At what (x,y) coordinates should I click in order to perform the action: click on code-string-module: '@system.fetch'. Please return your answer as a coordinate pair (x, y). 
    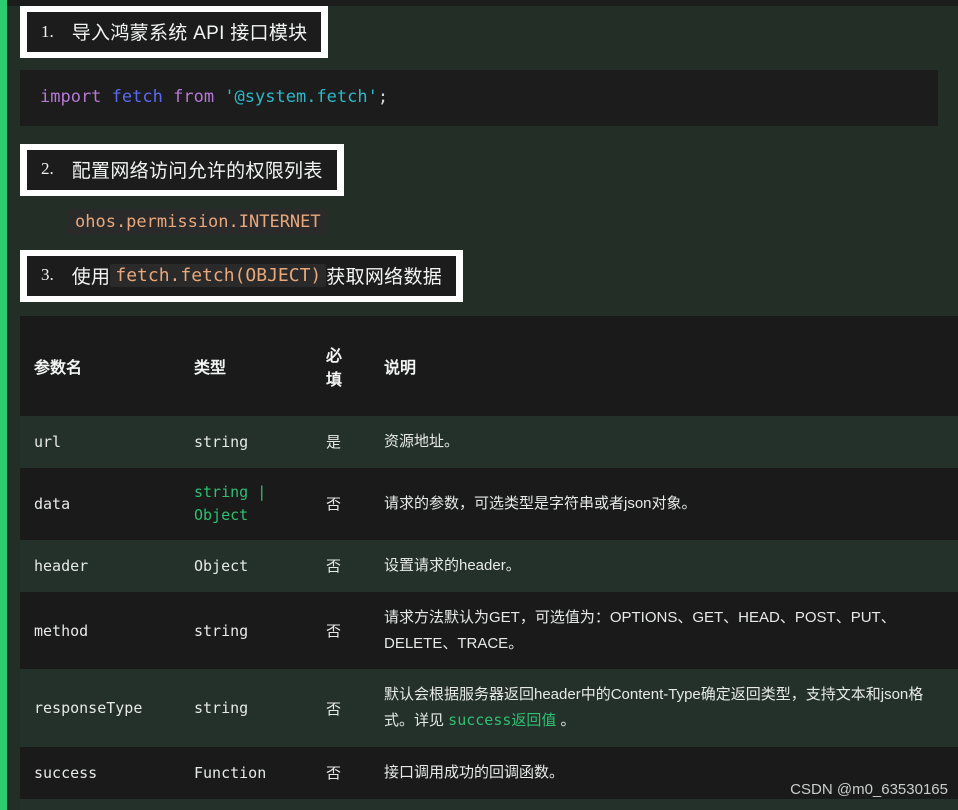
    Looking at the image, I should click on (301, 97).